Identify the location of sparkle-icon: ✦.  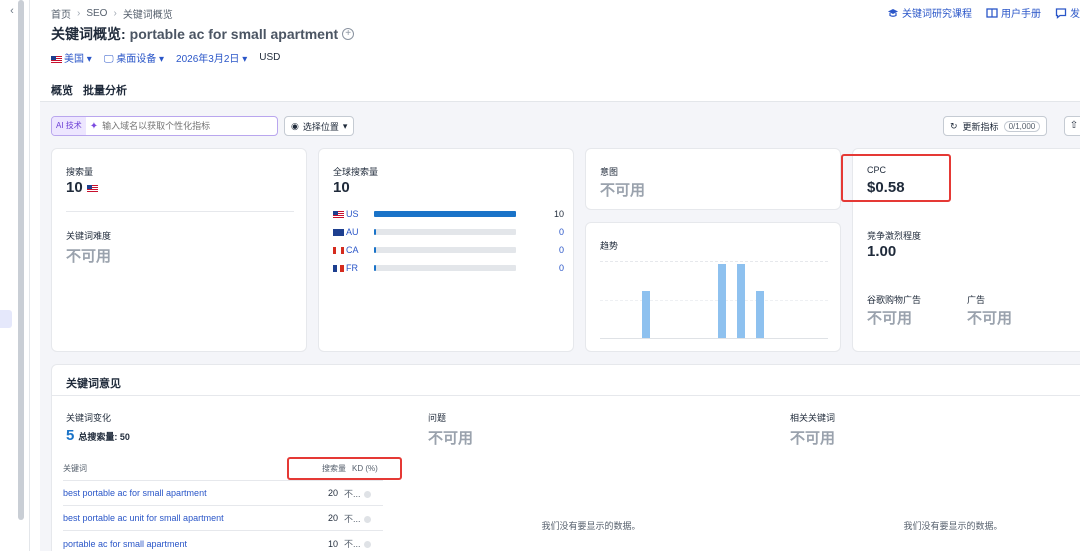
(94, 126).